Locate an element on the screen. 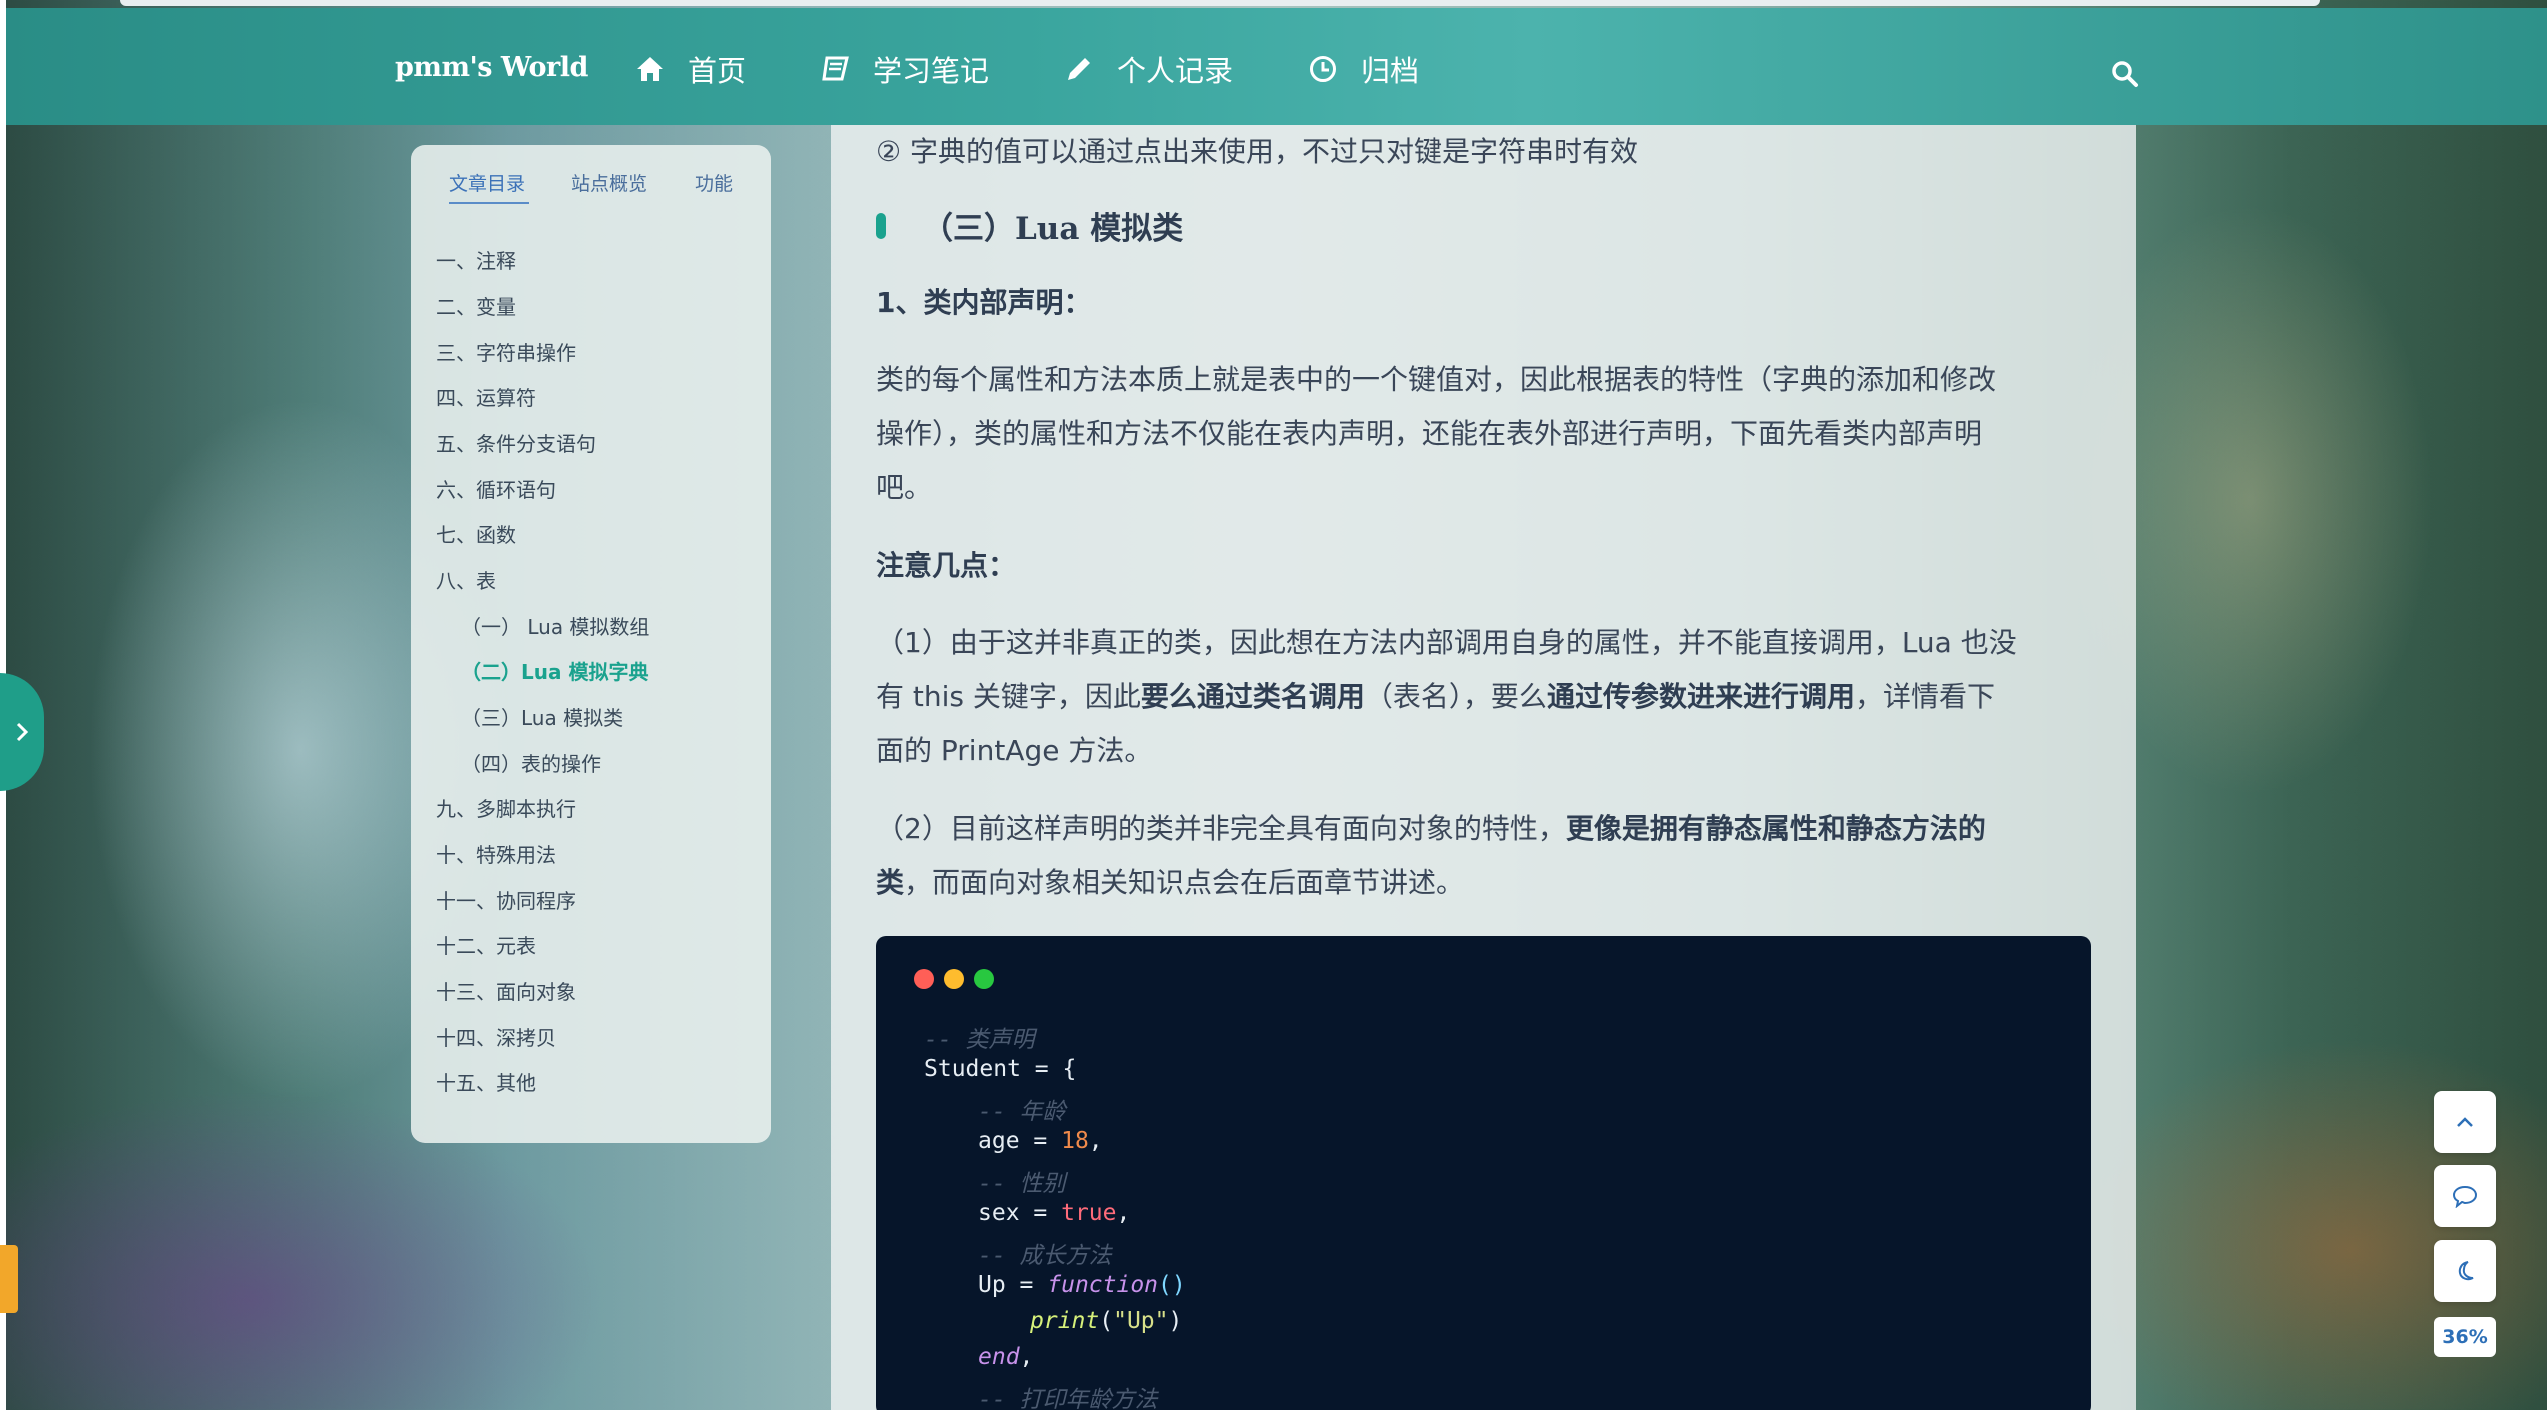 Image resolution: width=2547 pixels, height=1410 pixels. article-line: ② 字典的值可以通过点出来使用，不过只对键是字符串时有效 is located at coordinates (1257, 151).